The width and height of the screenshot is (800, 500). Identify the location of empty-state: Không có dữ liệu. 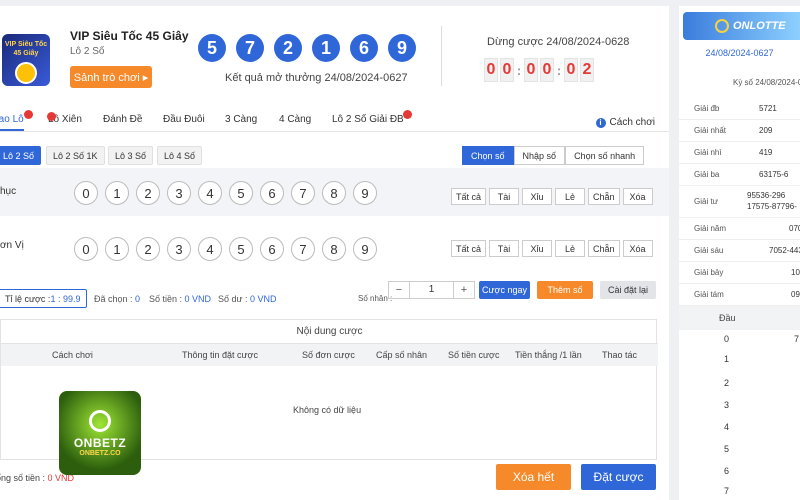
(327, 410).